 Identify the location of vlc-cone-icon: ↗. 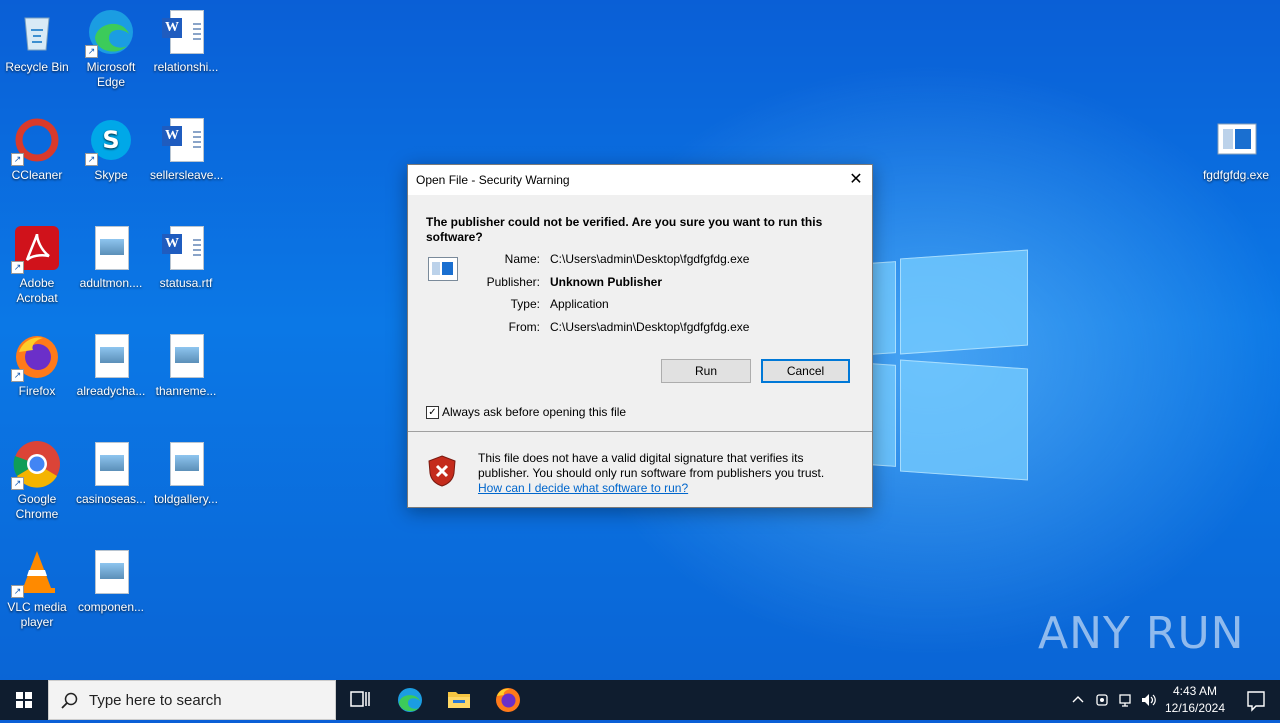
(36, 573).